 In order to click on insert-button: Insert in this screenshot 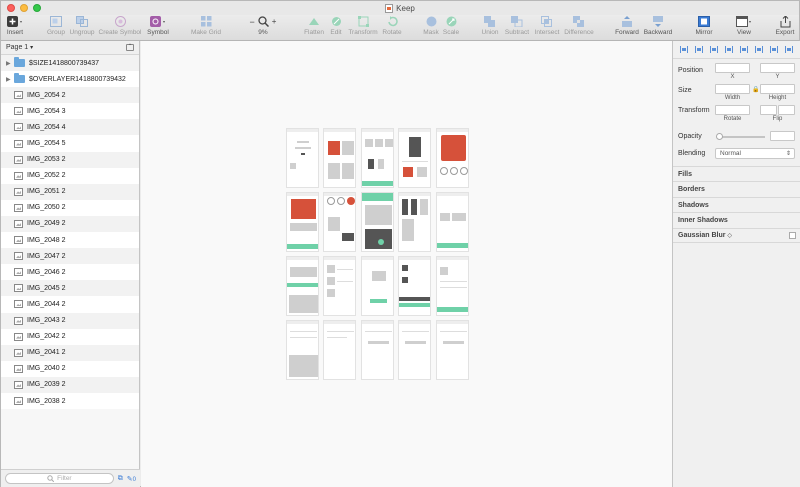, I will do `click(15, 28)`.